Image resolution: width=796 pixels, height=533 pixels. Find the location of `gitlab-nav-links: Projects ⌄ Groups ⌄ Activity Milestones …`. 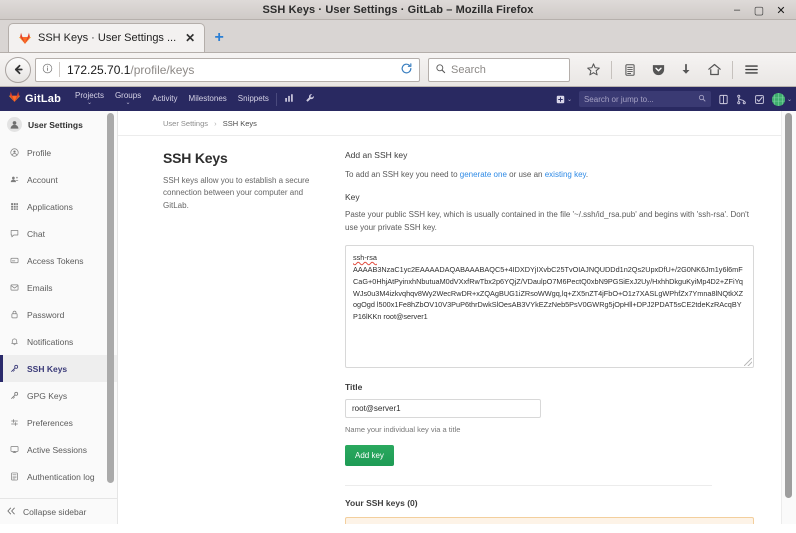

gitlab-nav-links: Projects ⌄ Groups ⌄ Activity Milestones … is located at coordinates (172, 98).